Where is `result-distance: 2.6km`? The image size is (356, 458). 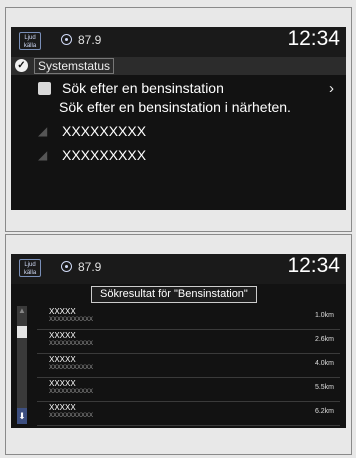 result-distance: 2.6km is located at coordinates (324, 339).